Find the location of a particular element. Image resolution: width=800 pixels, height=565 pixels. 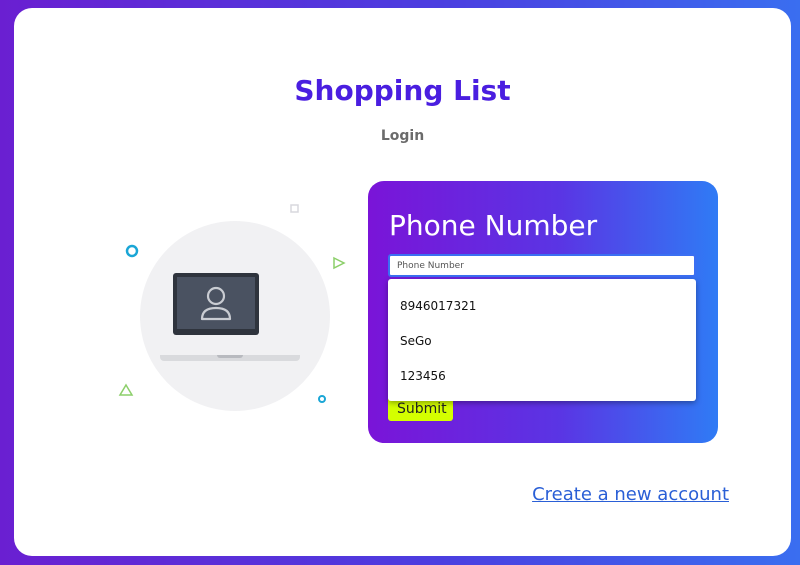

autocomplete-option: 123456 is located at coordinates (542, 376).